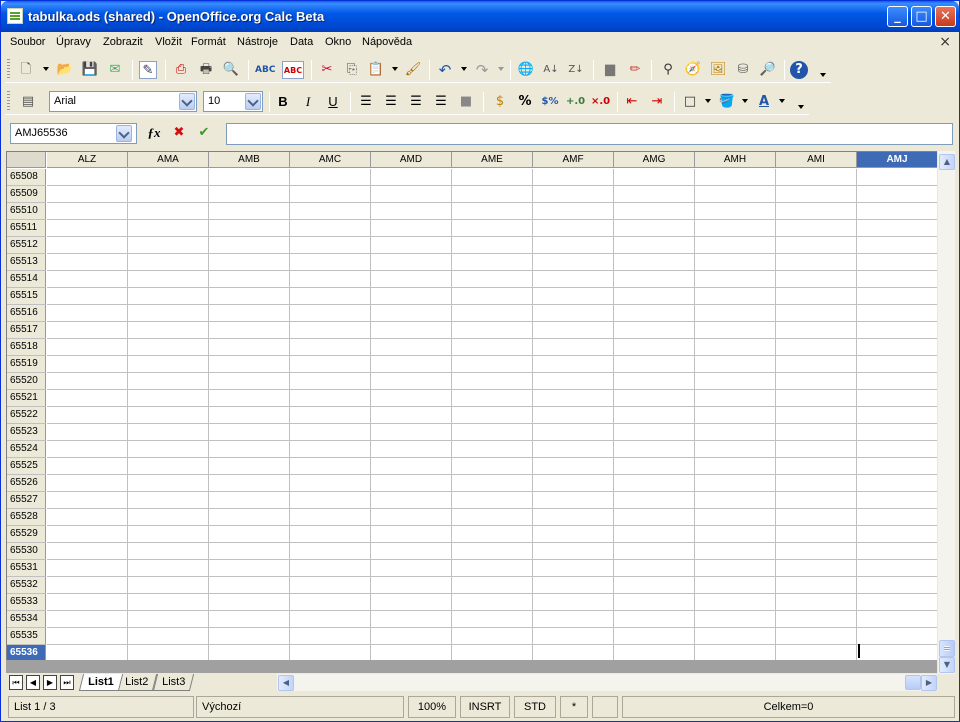 This screenshot has width=960, height=722. What do you see at coordinates (635, 70) in the screenshot?
I see `draw-functions-icon: ✏` at bounding box center [635, 70].